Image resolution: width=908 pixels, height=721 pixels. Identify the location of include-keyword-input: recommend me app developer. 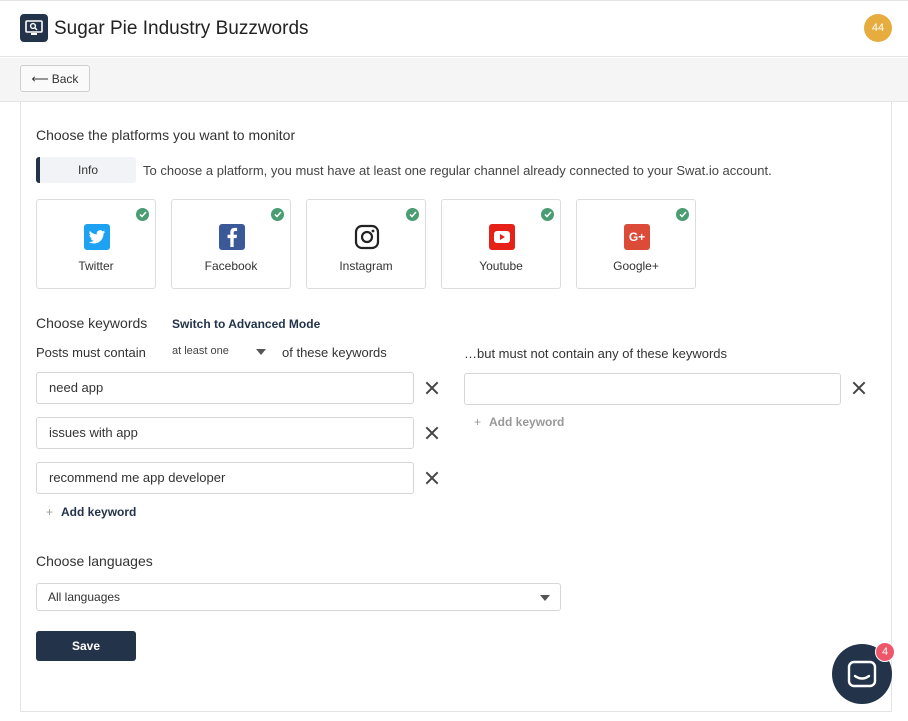
(225, 478).